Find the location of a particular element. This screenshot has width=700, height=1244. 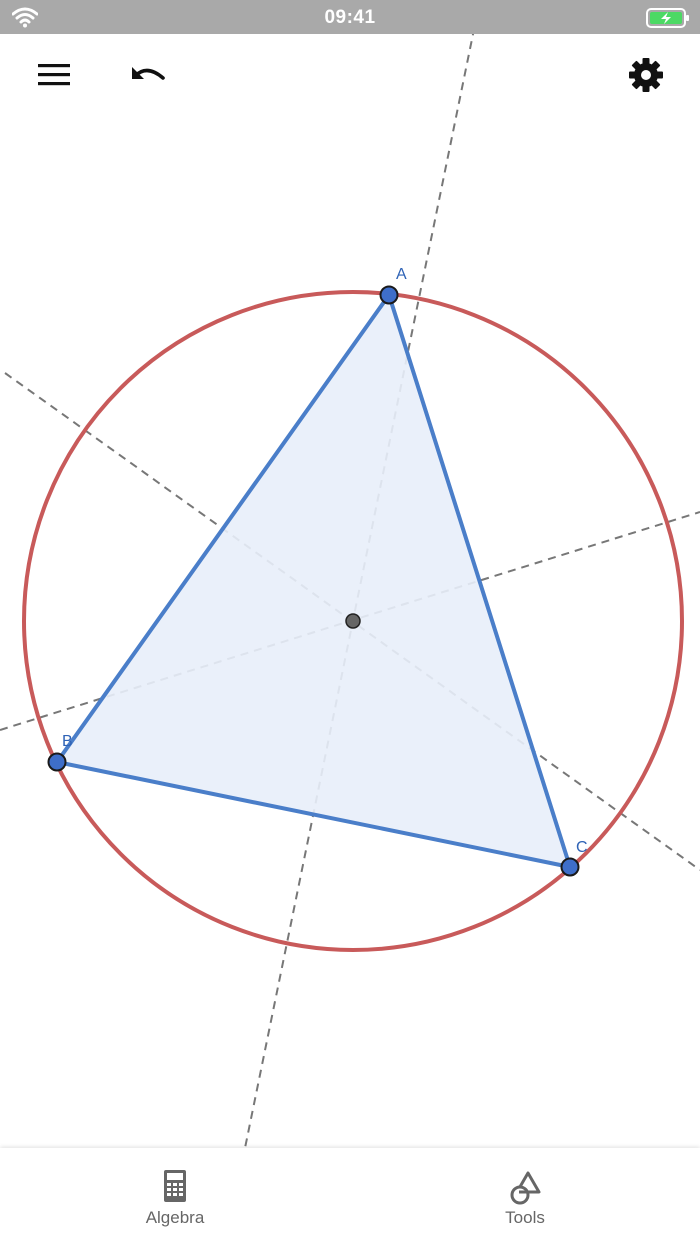

battery-charging-icon is located at coordinates (667, 18).